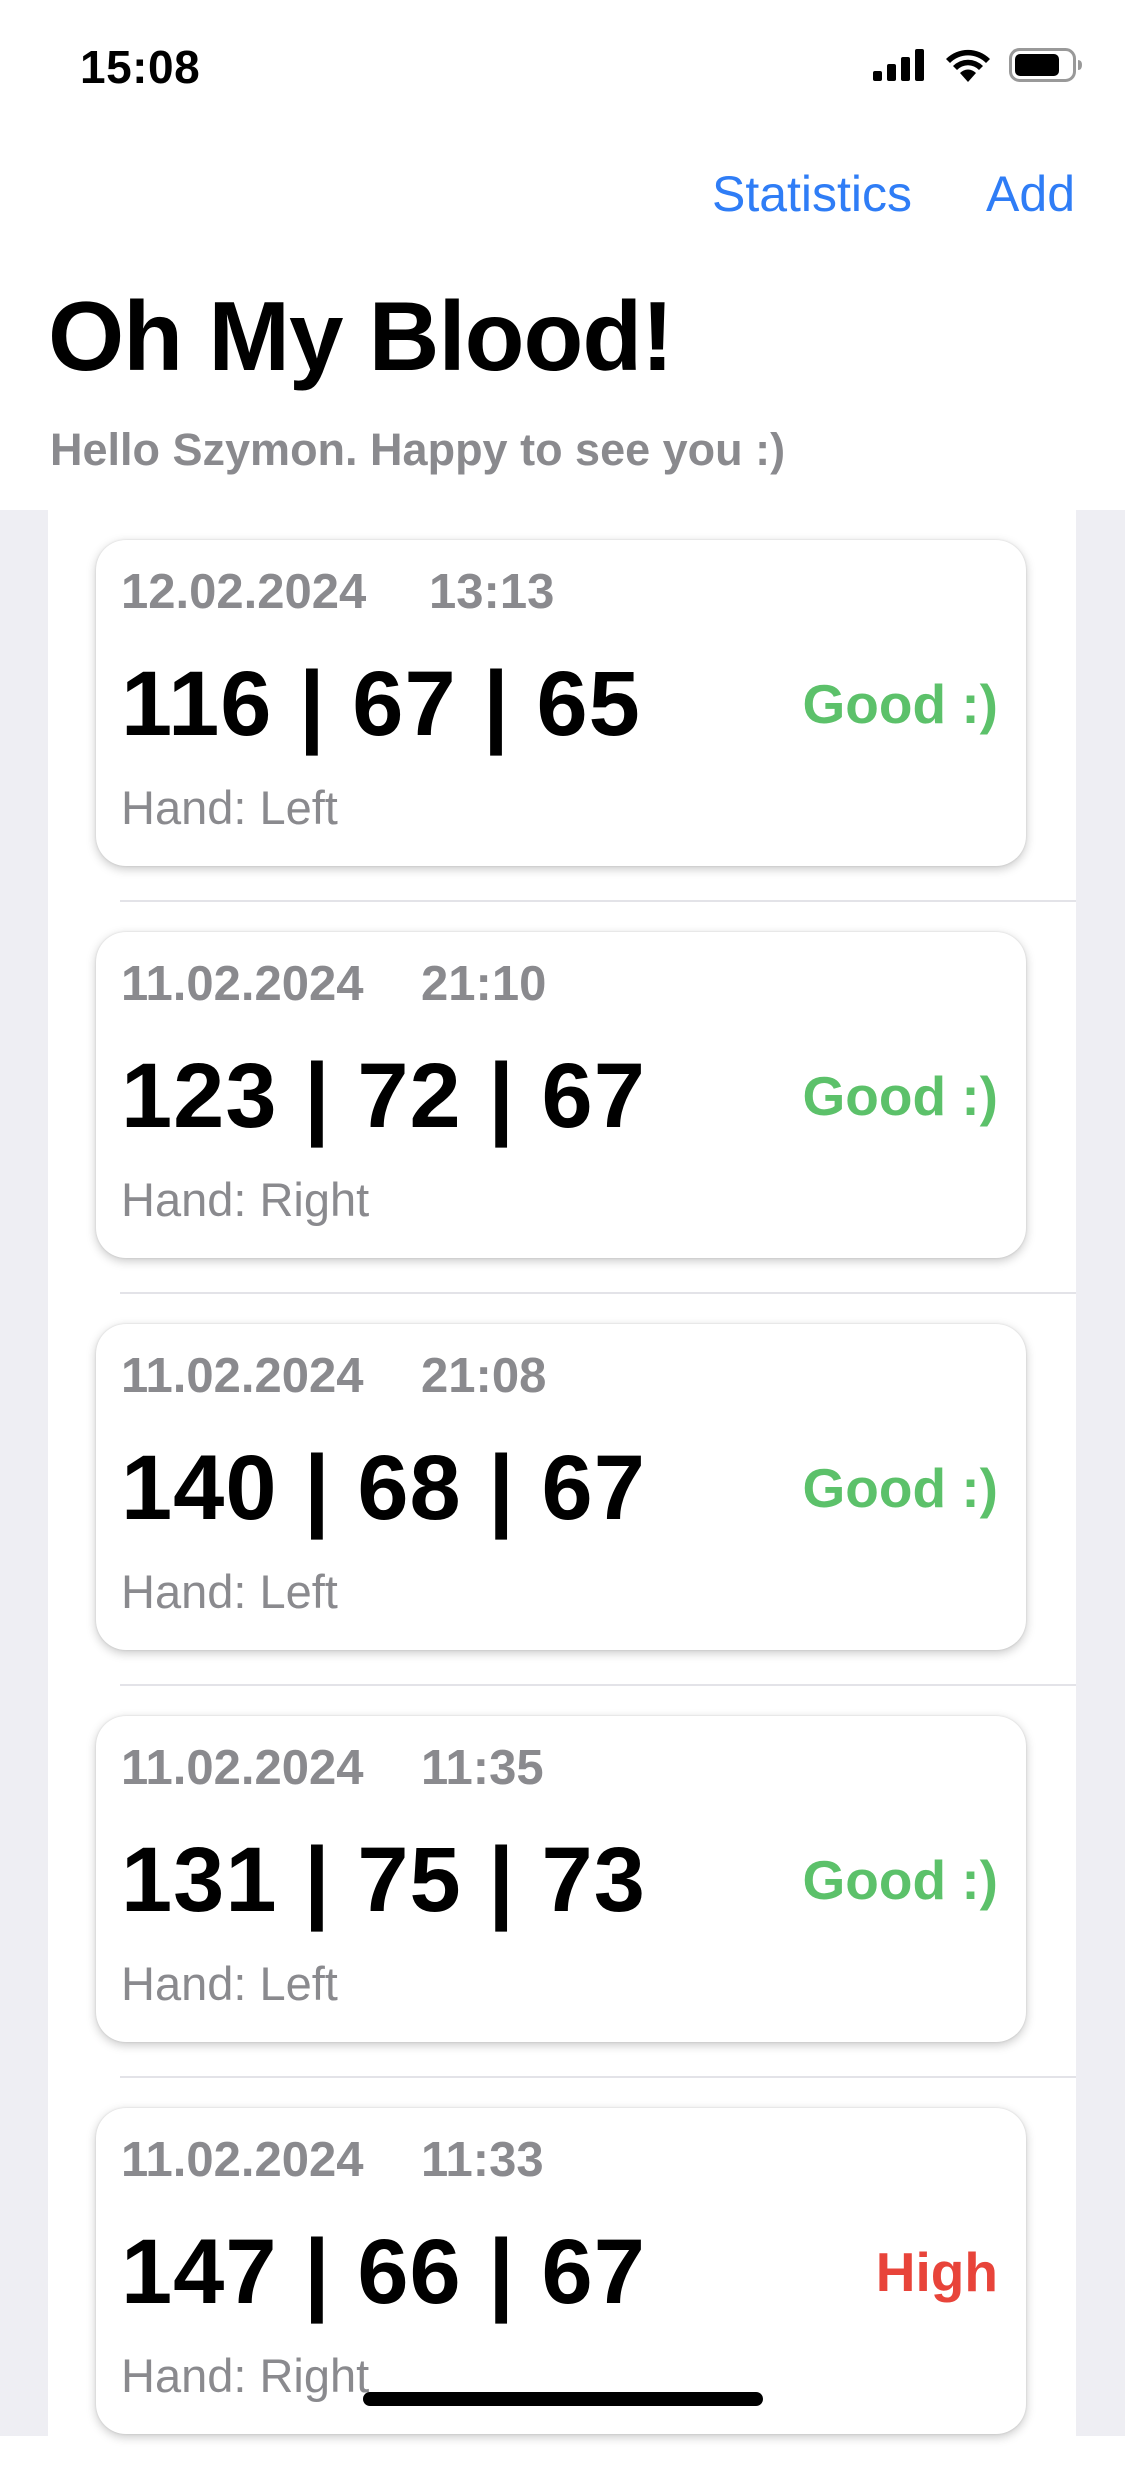  I want to click on add-button: Add, so click(1030, 194).